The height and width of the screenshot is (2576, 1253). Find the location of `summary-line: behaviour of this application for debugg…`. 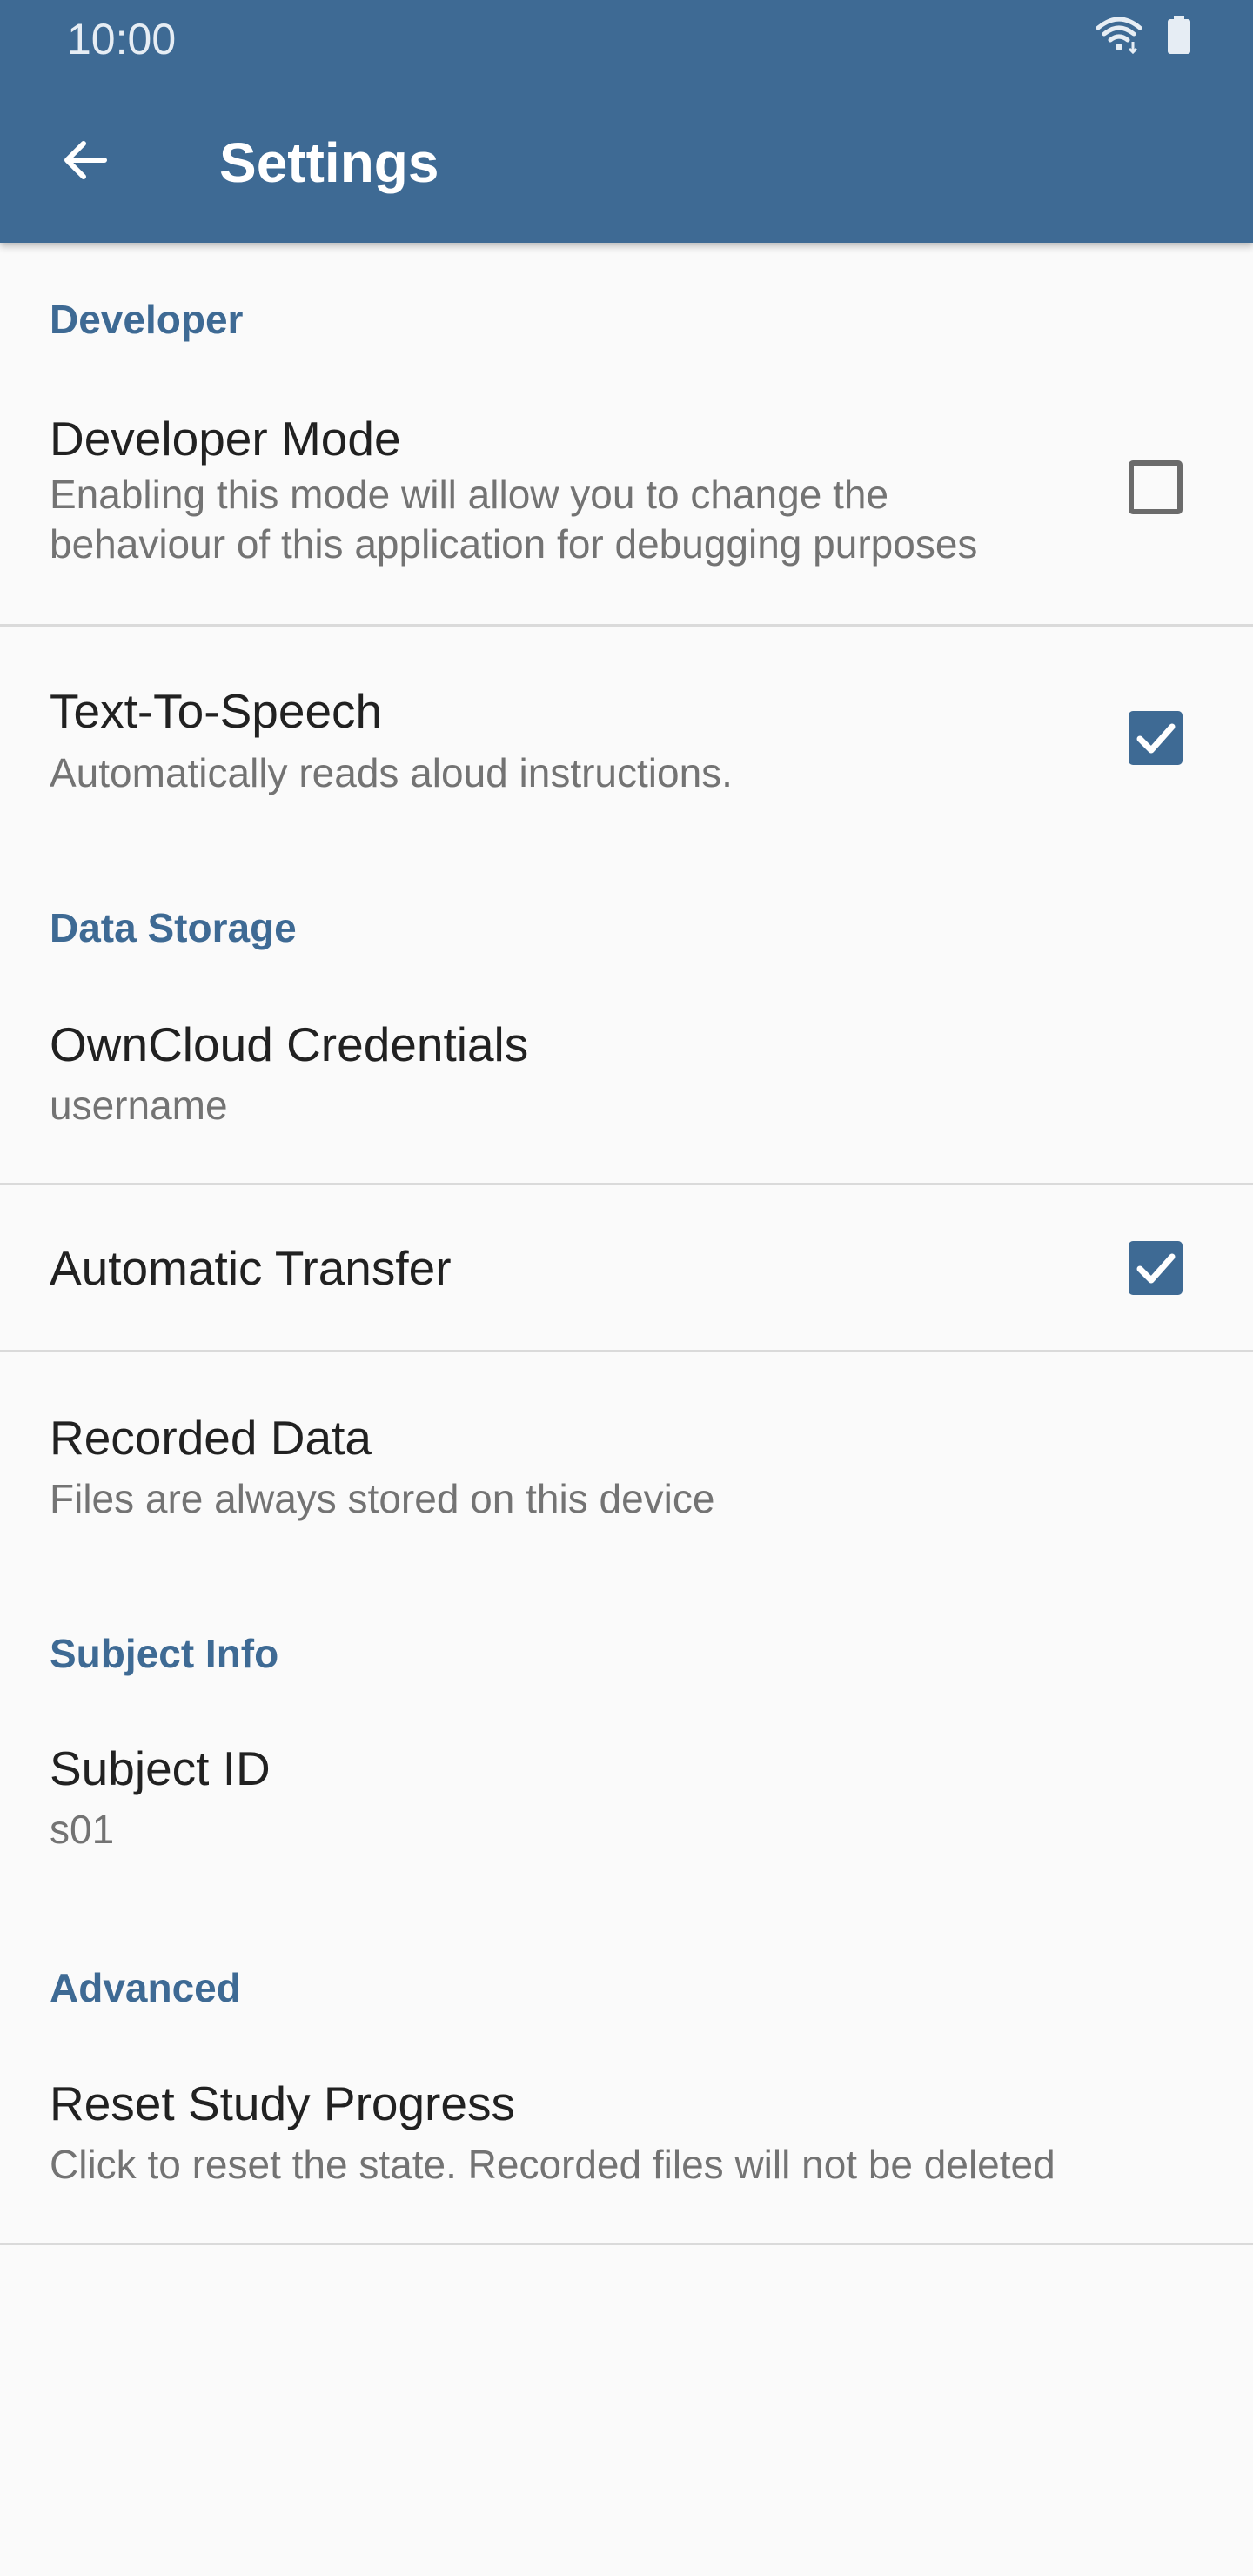

summary-line: behaviour of this application for debugg… is located at coordinates (514, 544).